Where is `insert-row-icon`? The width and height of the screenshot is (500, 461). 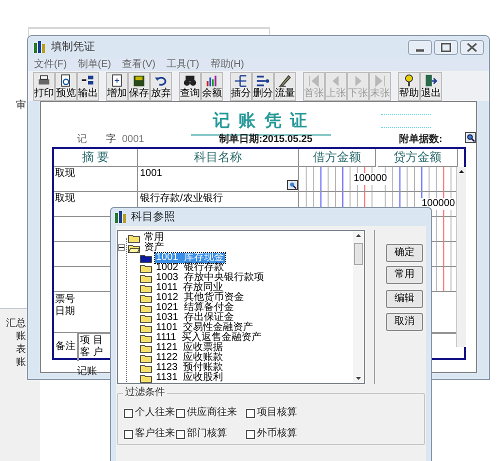 insert-row-icon is located at coordinates (241, 81).